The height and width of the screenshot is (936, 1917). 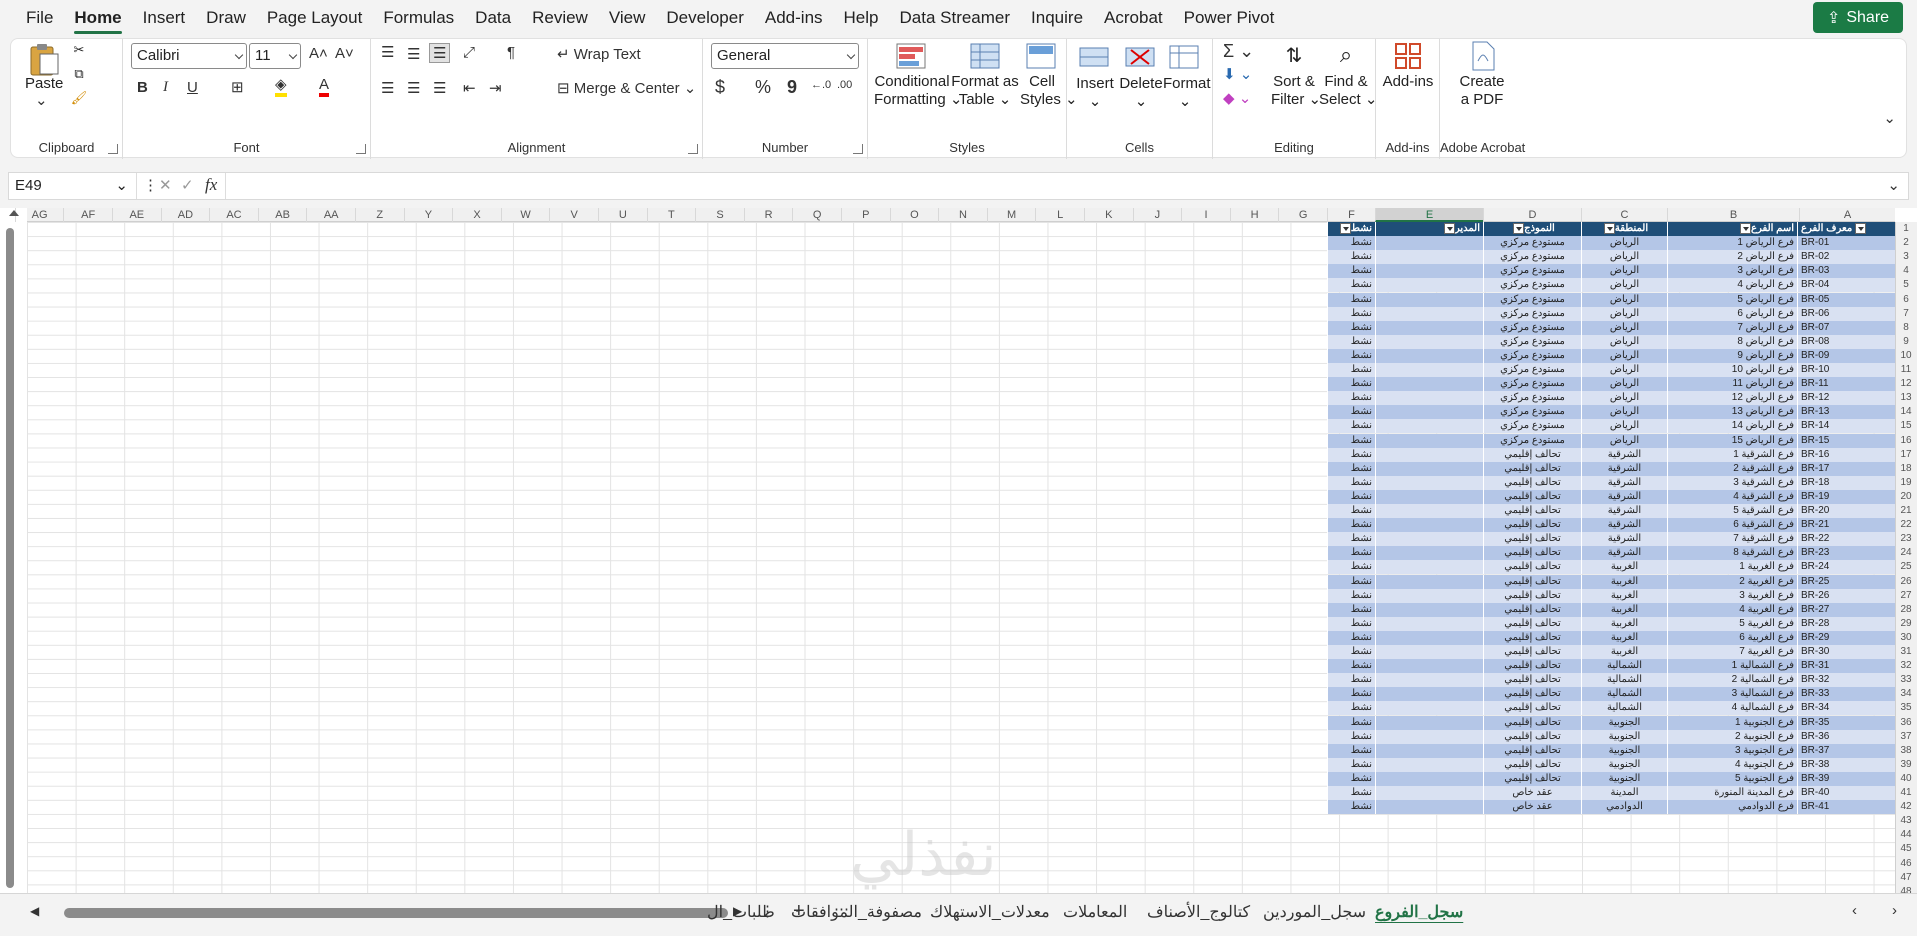 I want to click on table-cell: فرع الدوادمي, so click(x=1732, y=807).